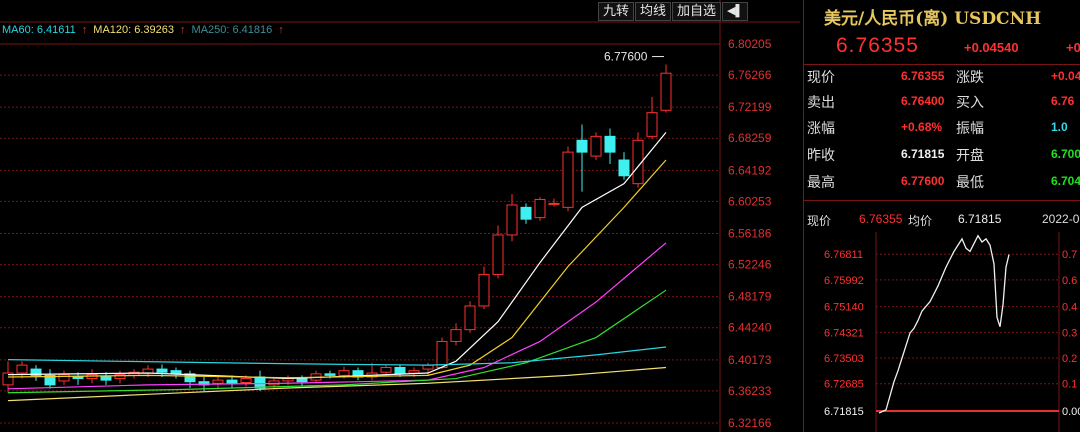  What do you see at coordinates (877, 45) in the screenshot?
I see `last-price: 6.76355` at bounding box center [877, 45].